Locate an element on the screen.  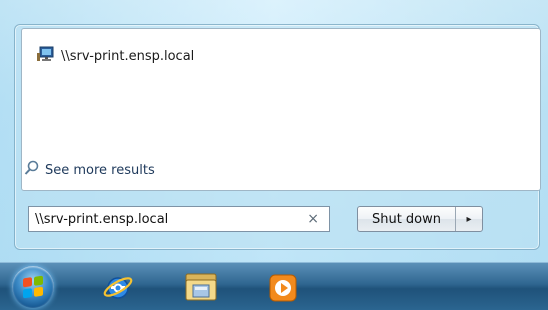
result-item-network-path: \\srv-print.ensp.local is located at coordinates (115, 56).